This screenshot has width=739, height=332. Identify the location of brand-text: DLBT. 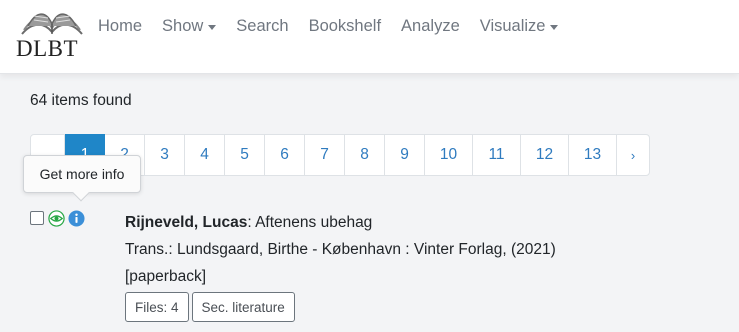
(47, 48).